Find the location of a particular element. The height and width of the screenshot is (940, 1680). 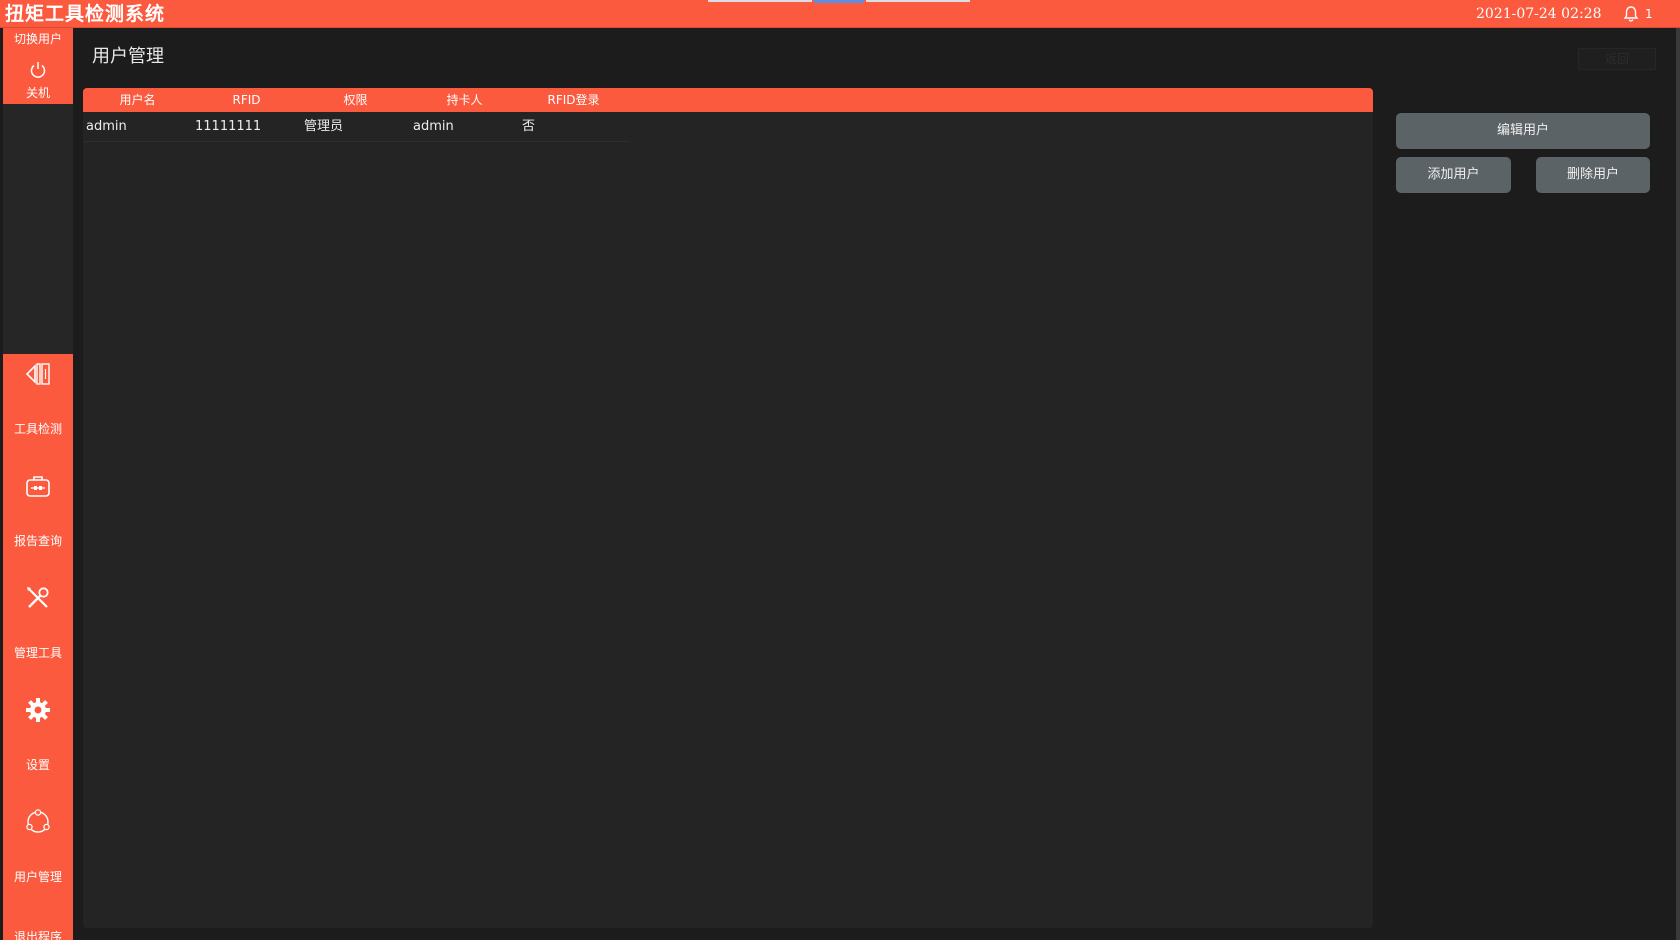

sidebar: 切换用户 关机 工具检测 报告查询 管理工具 设置 用户管理 退出程序 is located at coordinates (38, 484).